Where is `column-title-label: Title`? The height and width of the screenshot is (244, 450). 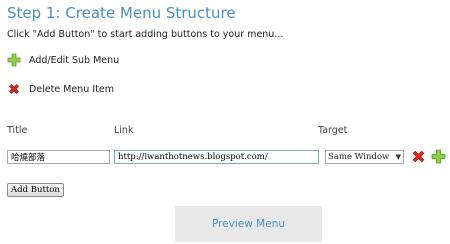 column-title-label: Title is located at coordinates (17, 130).